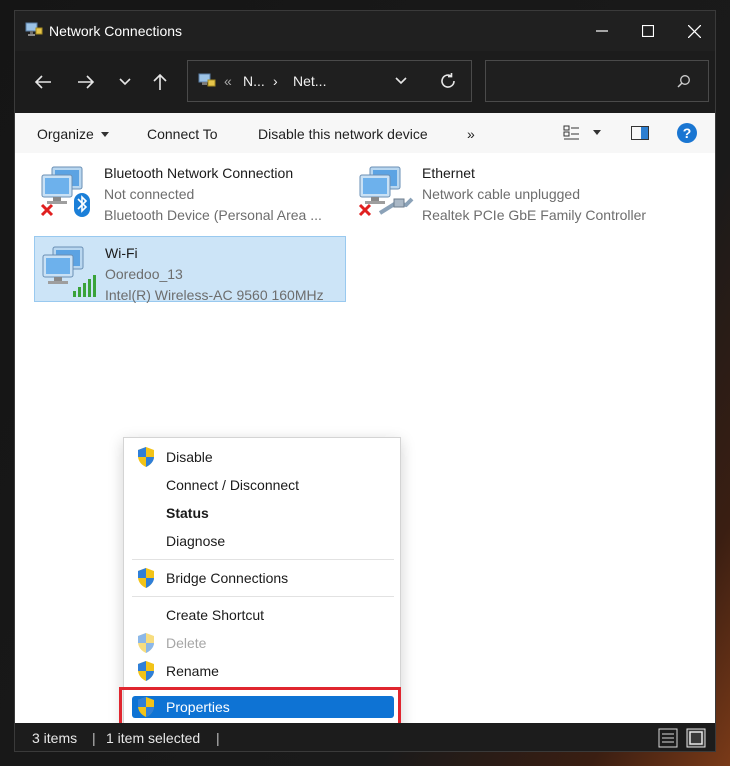 The width and height of the screenshot is (730, 766). Describe the element at coordinates (214, 295) in the screenshot. I see `connection-device: Intel(R) Wireless-AC 9560 160MHz` at that location.